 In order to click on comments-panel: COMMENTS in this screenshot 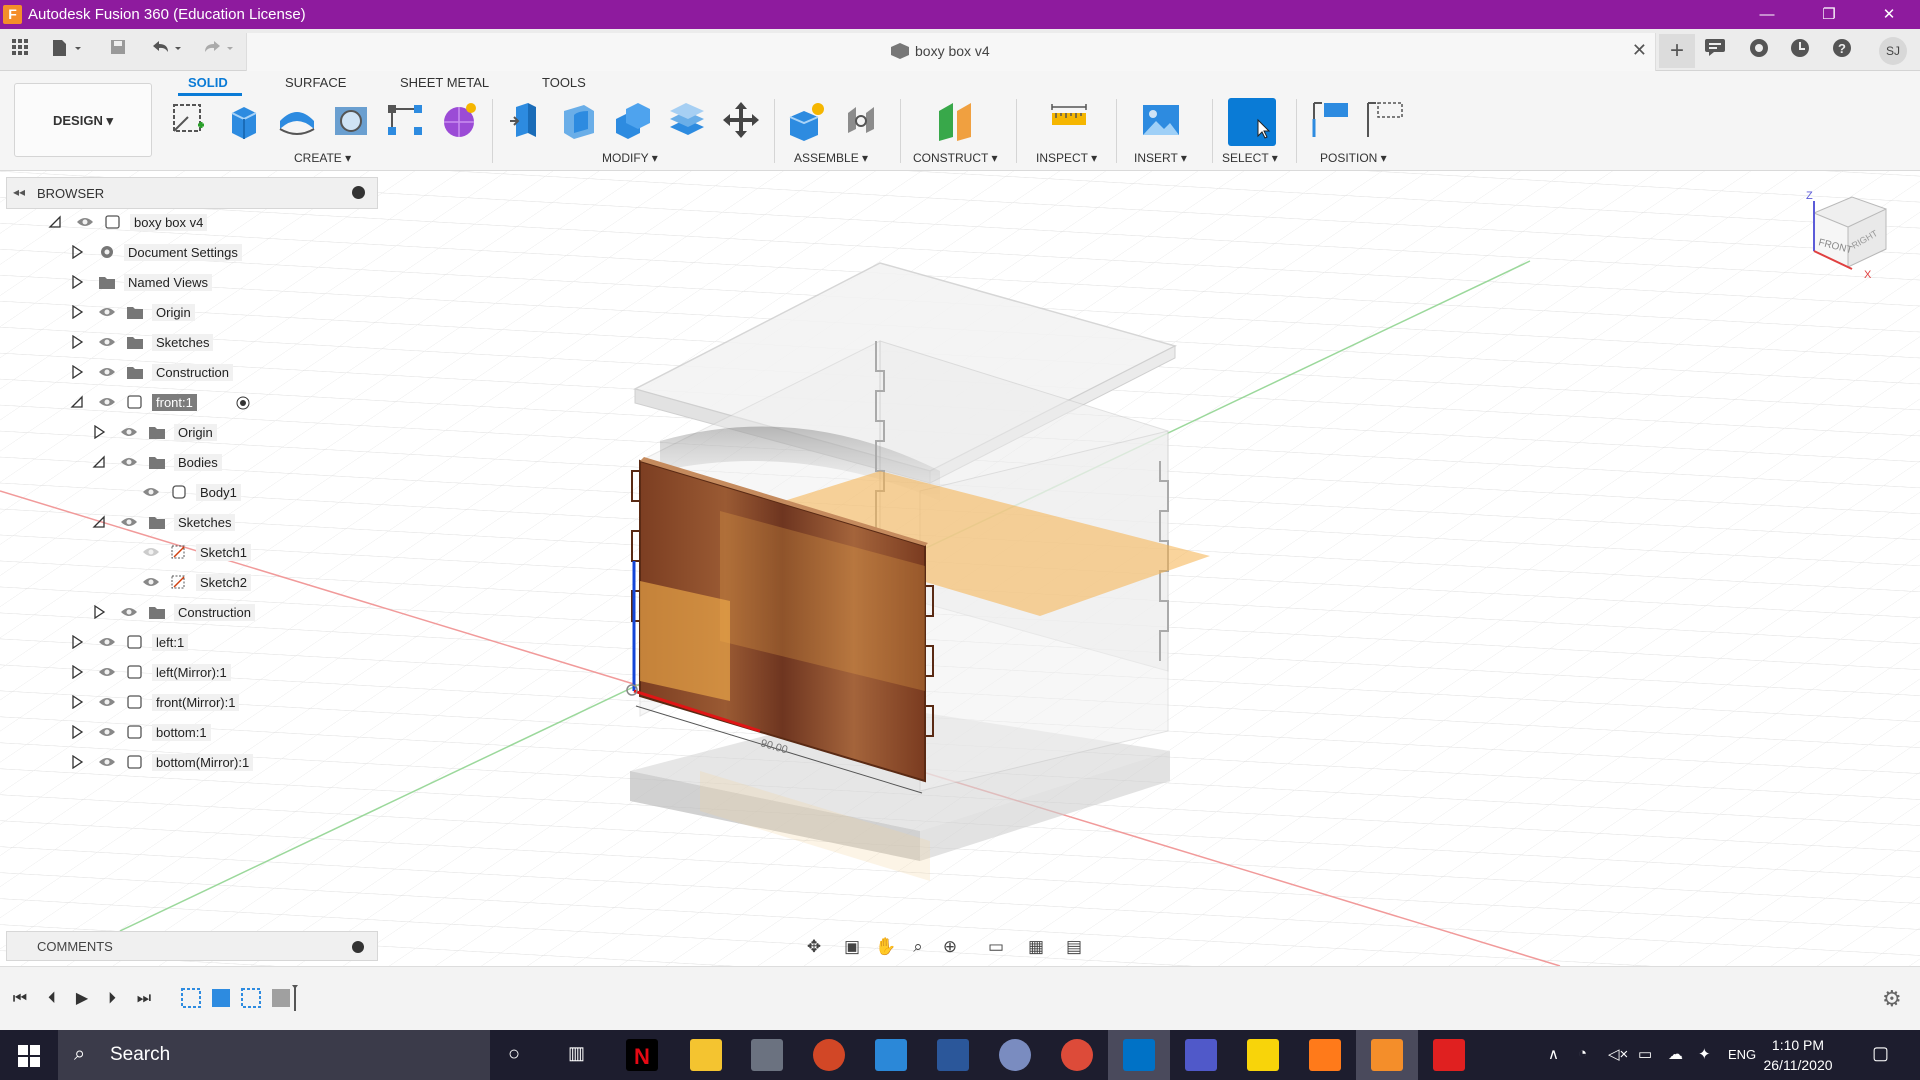, I will do `click(192, 946)`.